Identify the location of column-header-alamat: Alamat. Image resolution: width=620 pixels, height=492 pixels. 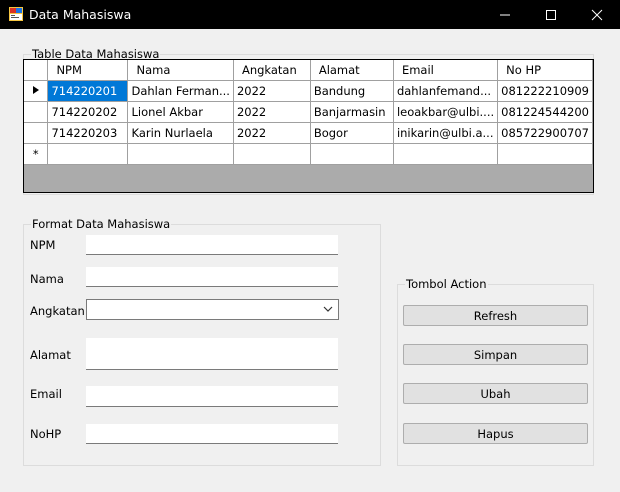
(352, 70).